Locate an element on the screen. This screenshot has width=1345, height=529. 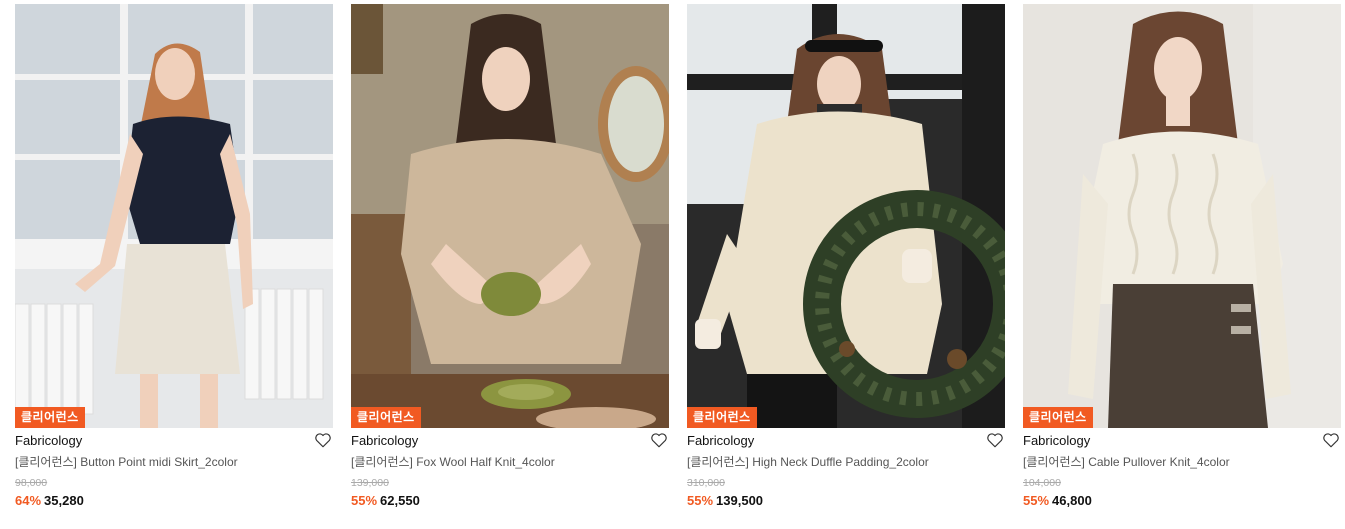
original-price: 98,000 is located at coordinates (31, 483).